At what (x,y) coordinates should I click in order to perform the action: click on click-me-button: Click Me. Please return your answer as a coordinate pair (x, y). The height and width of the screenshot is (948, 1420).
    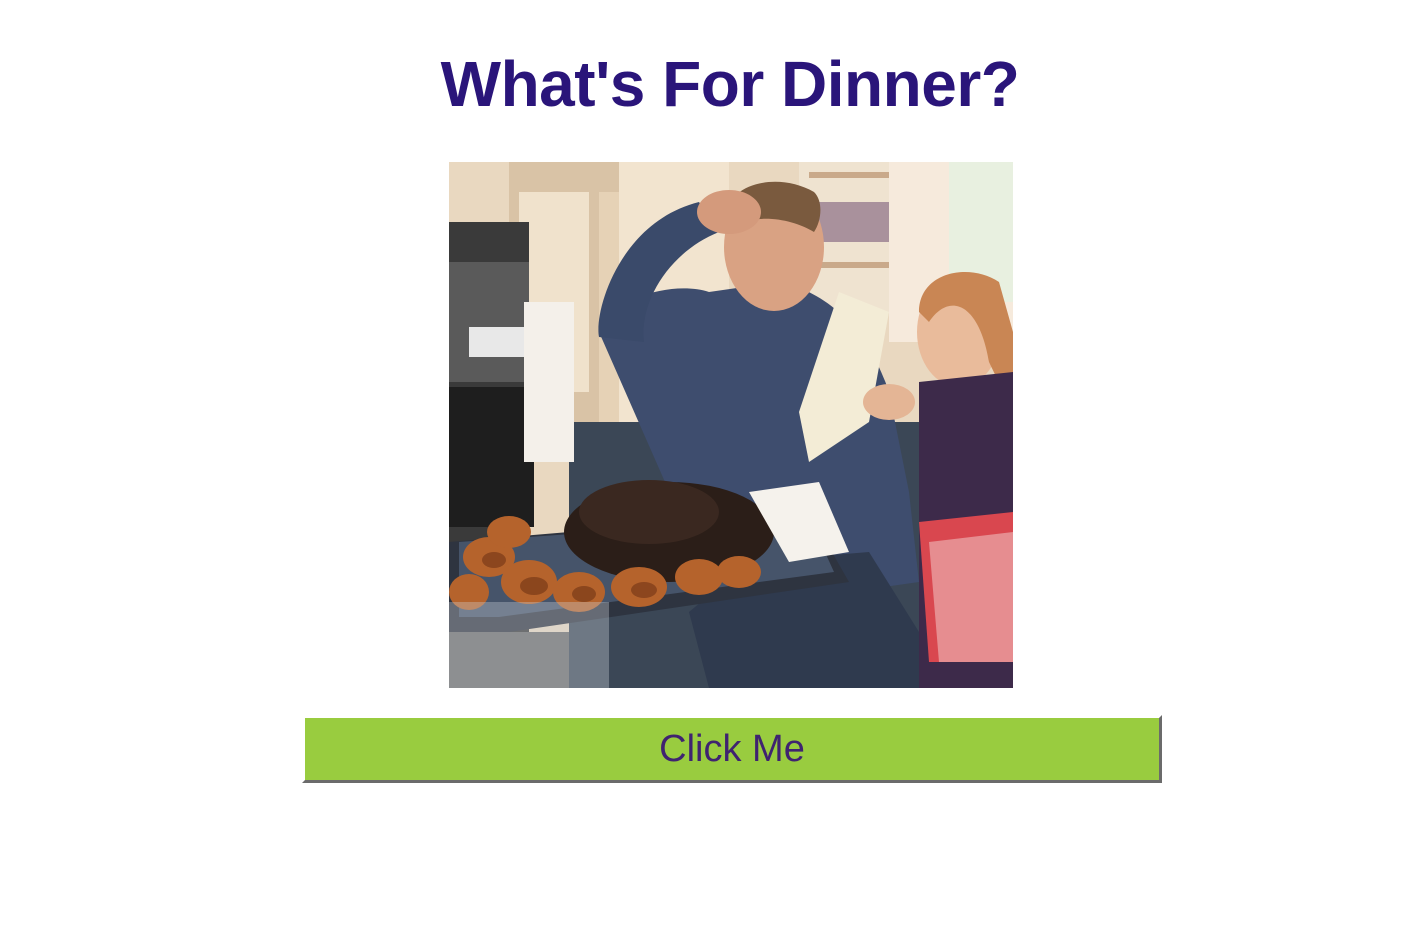
    Looking at the image, I should click on (732, 749).